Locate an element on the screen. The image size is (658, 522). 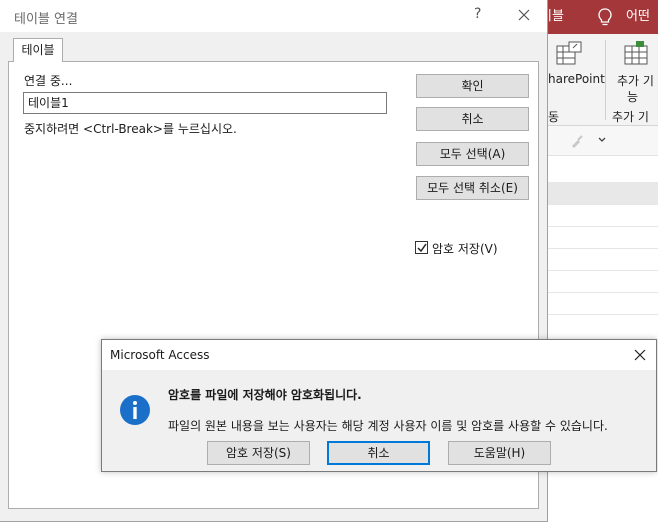
save-password-button: 암호 저장(S) is located at coordinates (258, 453).